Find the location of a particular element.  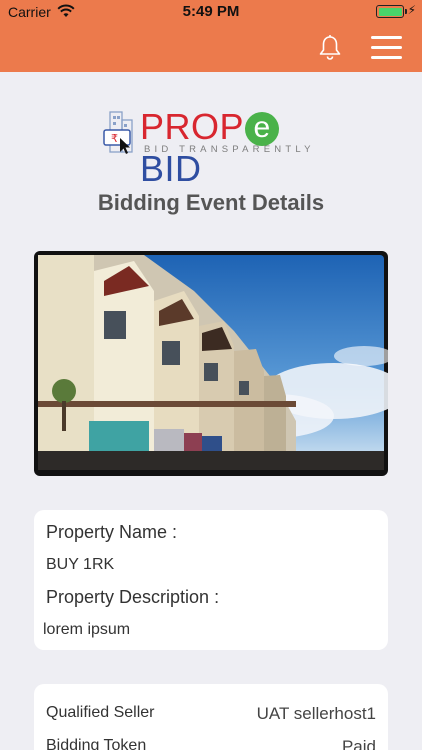

detail-row: Qualified Seller UAT sellerhost1 is located at coordinates (211, 713).